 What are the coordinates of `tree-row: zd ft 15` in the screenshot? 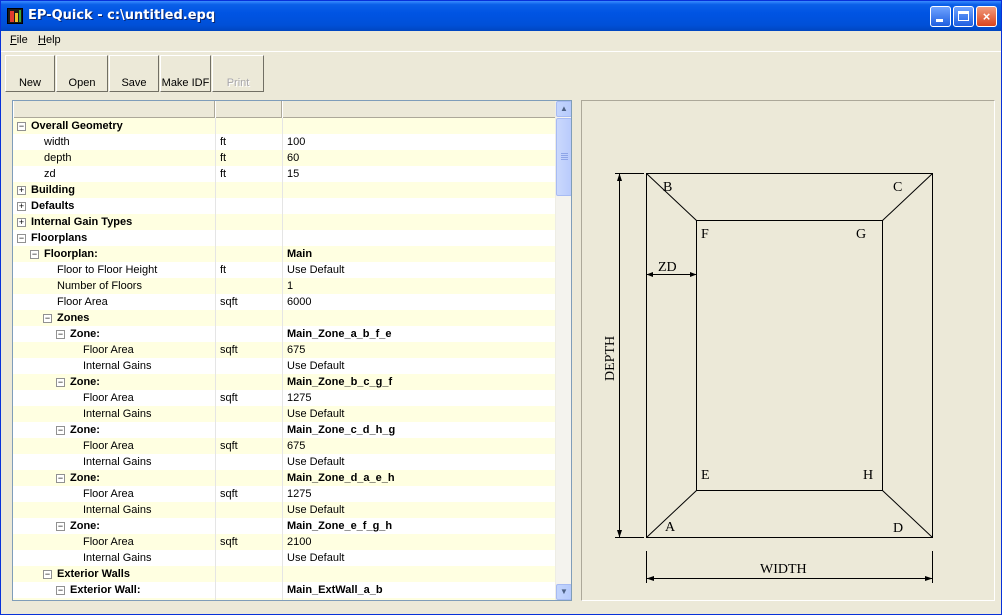 It's located at (284, 174).